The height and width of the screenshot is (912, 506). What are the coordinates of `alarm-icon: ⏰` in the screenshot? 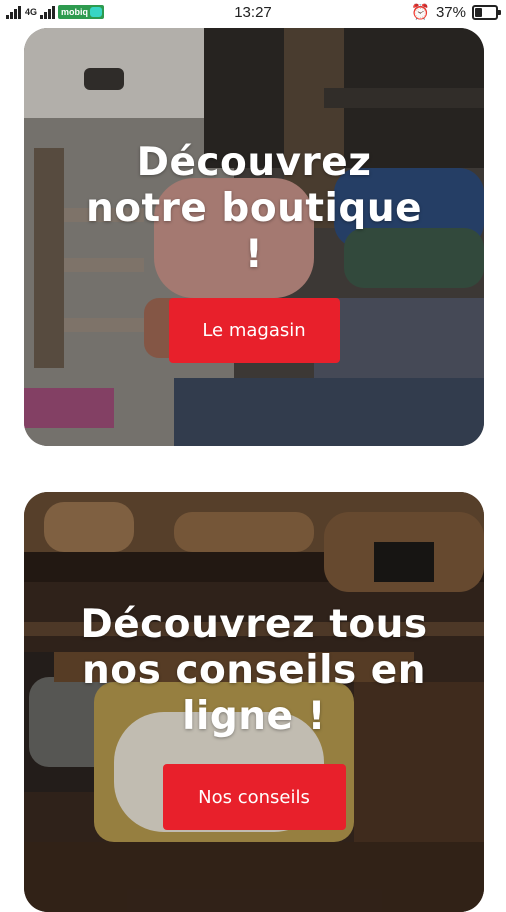 It's located at (420, 12).